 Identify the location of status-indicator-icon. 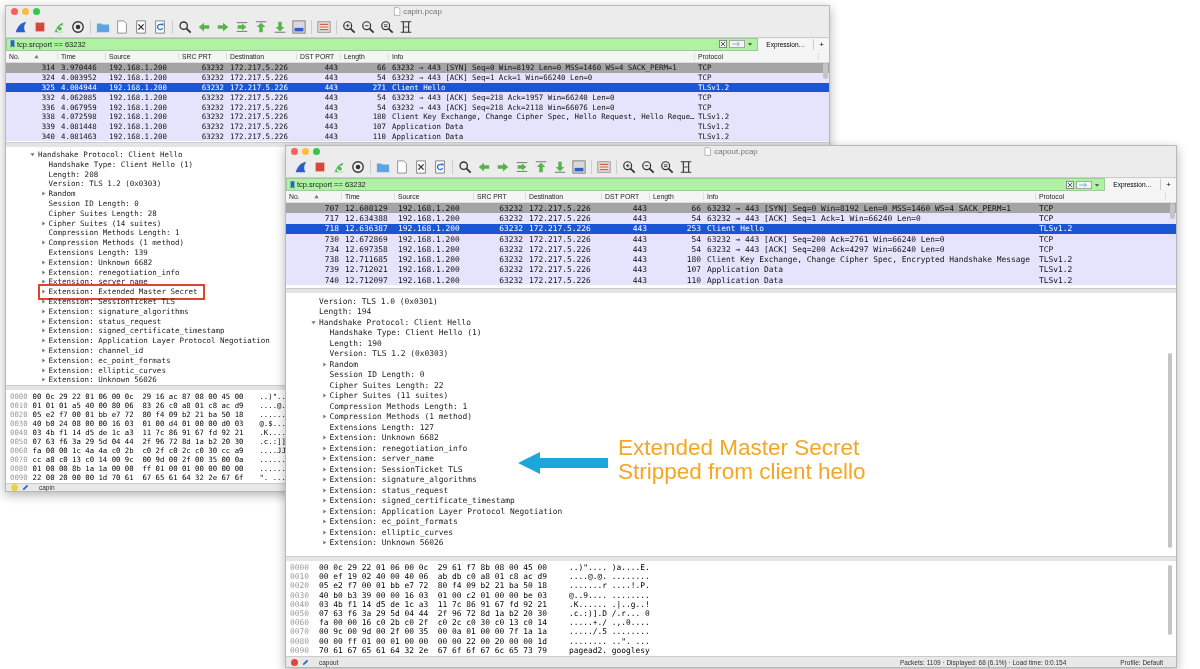
(294, 662).